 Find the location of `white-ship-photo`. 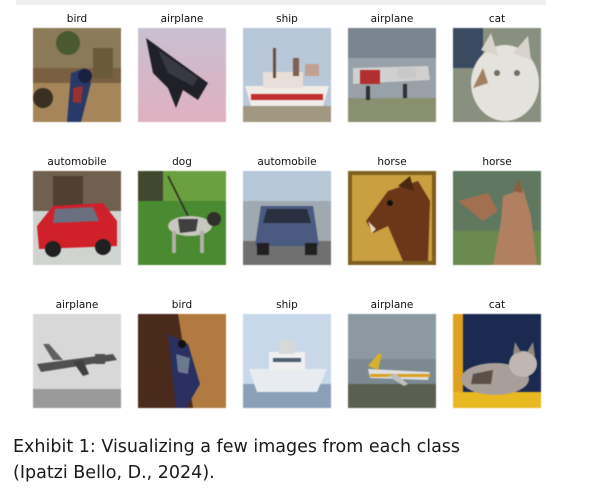

white-ship-photo is located at coordinates (287, 361).